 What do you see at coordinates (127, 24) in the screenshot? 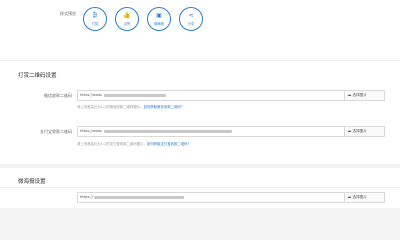
I see `like-button-label: 点赞` at bounding box center [127, 24].